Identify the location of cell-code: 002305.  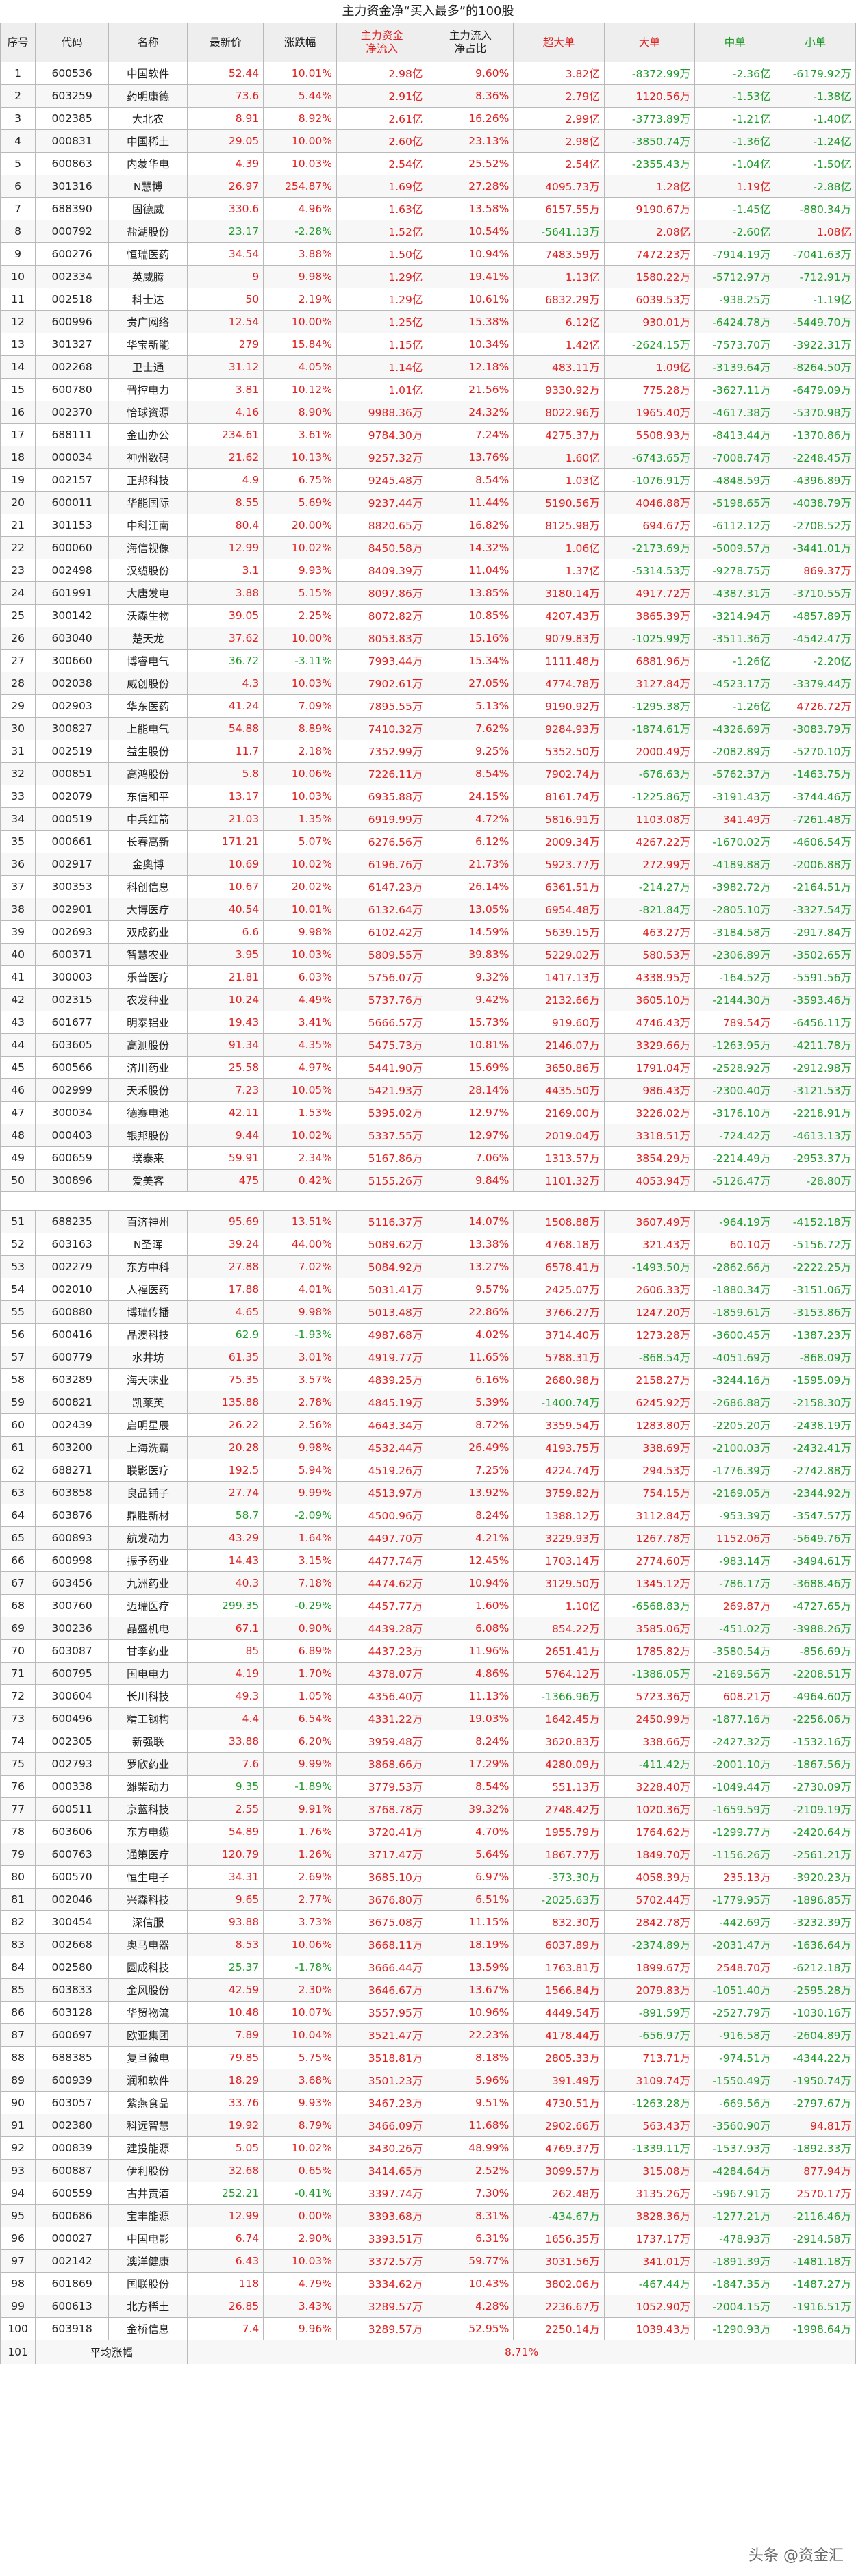
(72, 1741).